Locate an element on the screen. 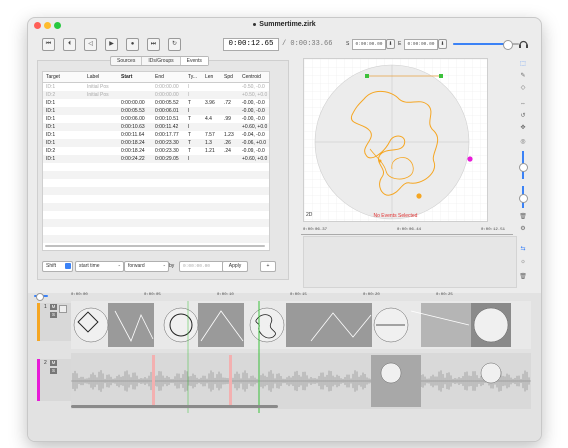 This screenshot has width=568, height=448. tab-sources: Sources is located at coordinates (127, 61).